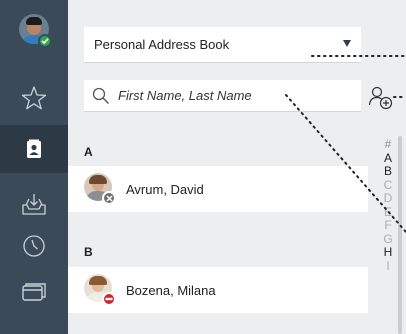 The image size is (406, 334). What do you see at coordinates (388, 225) in the screenshot?
I see `alphabet-index-item: F` at bounding box center [388, 225].